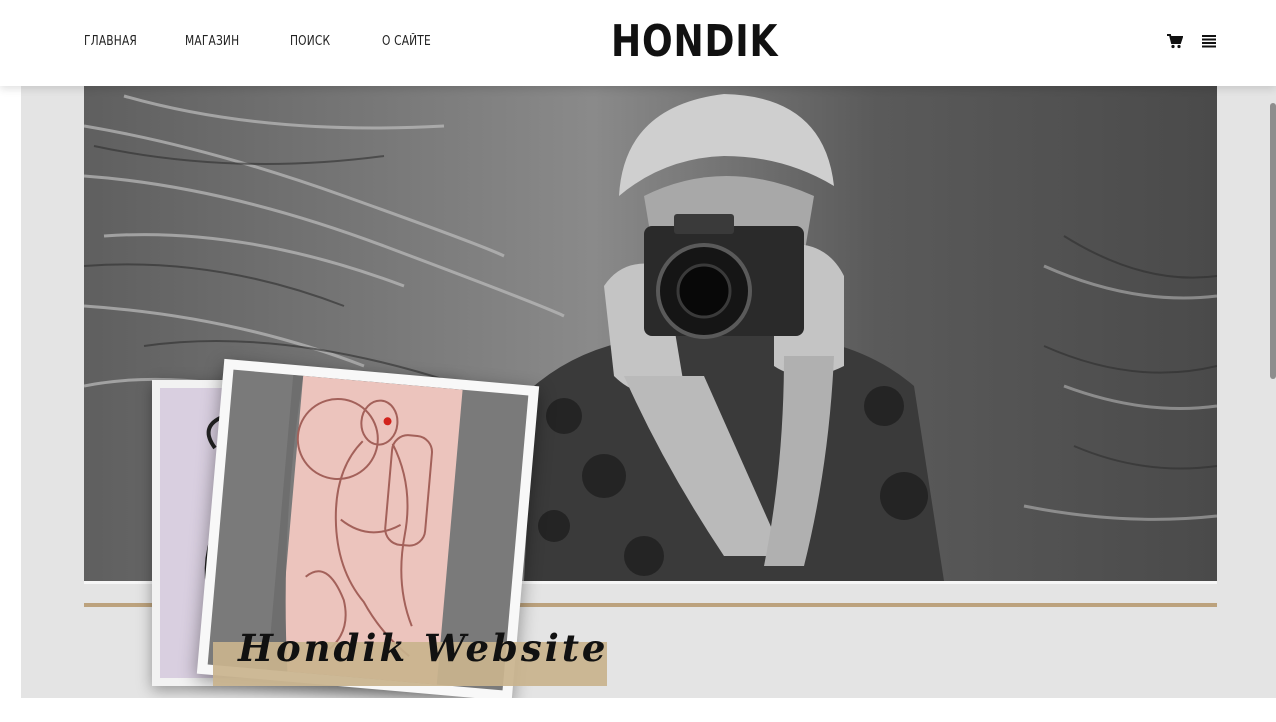  Describe the element at coordinates (423, 648) in the screenshot. I see `hero-caption: Hondik Website` at that location.